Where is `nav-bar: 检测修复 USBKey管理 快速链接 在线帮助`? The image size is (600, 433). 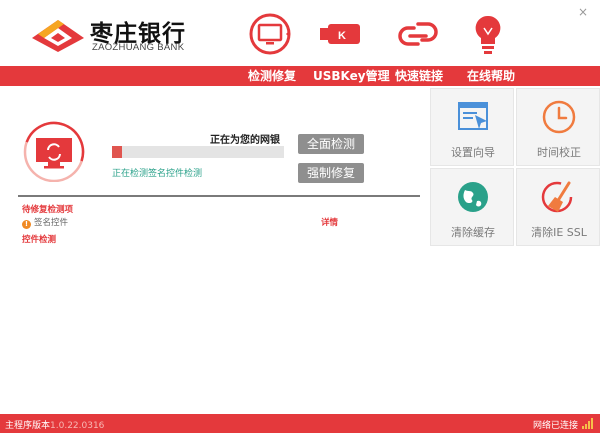 nav-bar: 检测修复 USBKey管理 快速链接 在线帮助 is located at coordinates (300, 76).